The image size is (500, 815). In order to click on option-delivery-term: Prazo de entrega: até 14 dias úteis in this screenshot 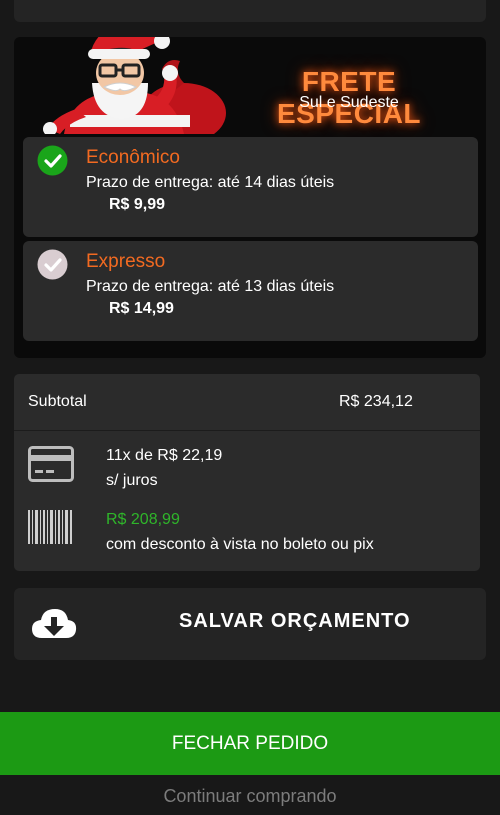, I will do `click(210, 182)`.